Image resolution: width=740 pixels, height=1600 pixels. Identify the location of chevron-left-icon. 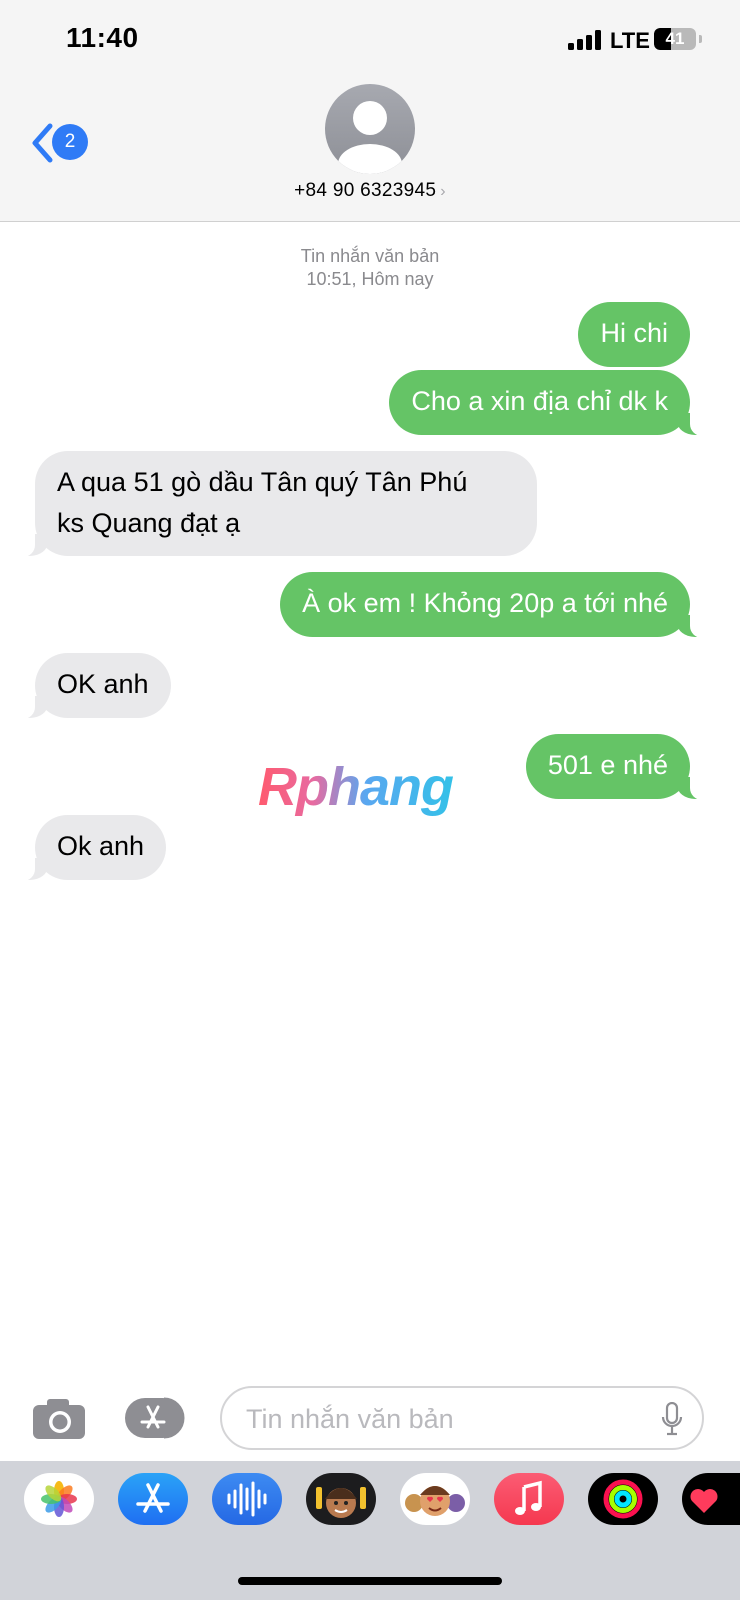
(42, 143).